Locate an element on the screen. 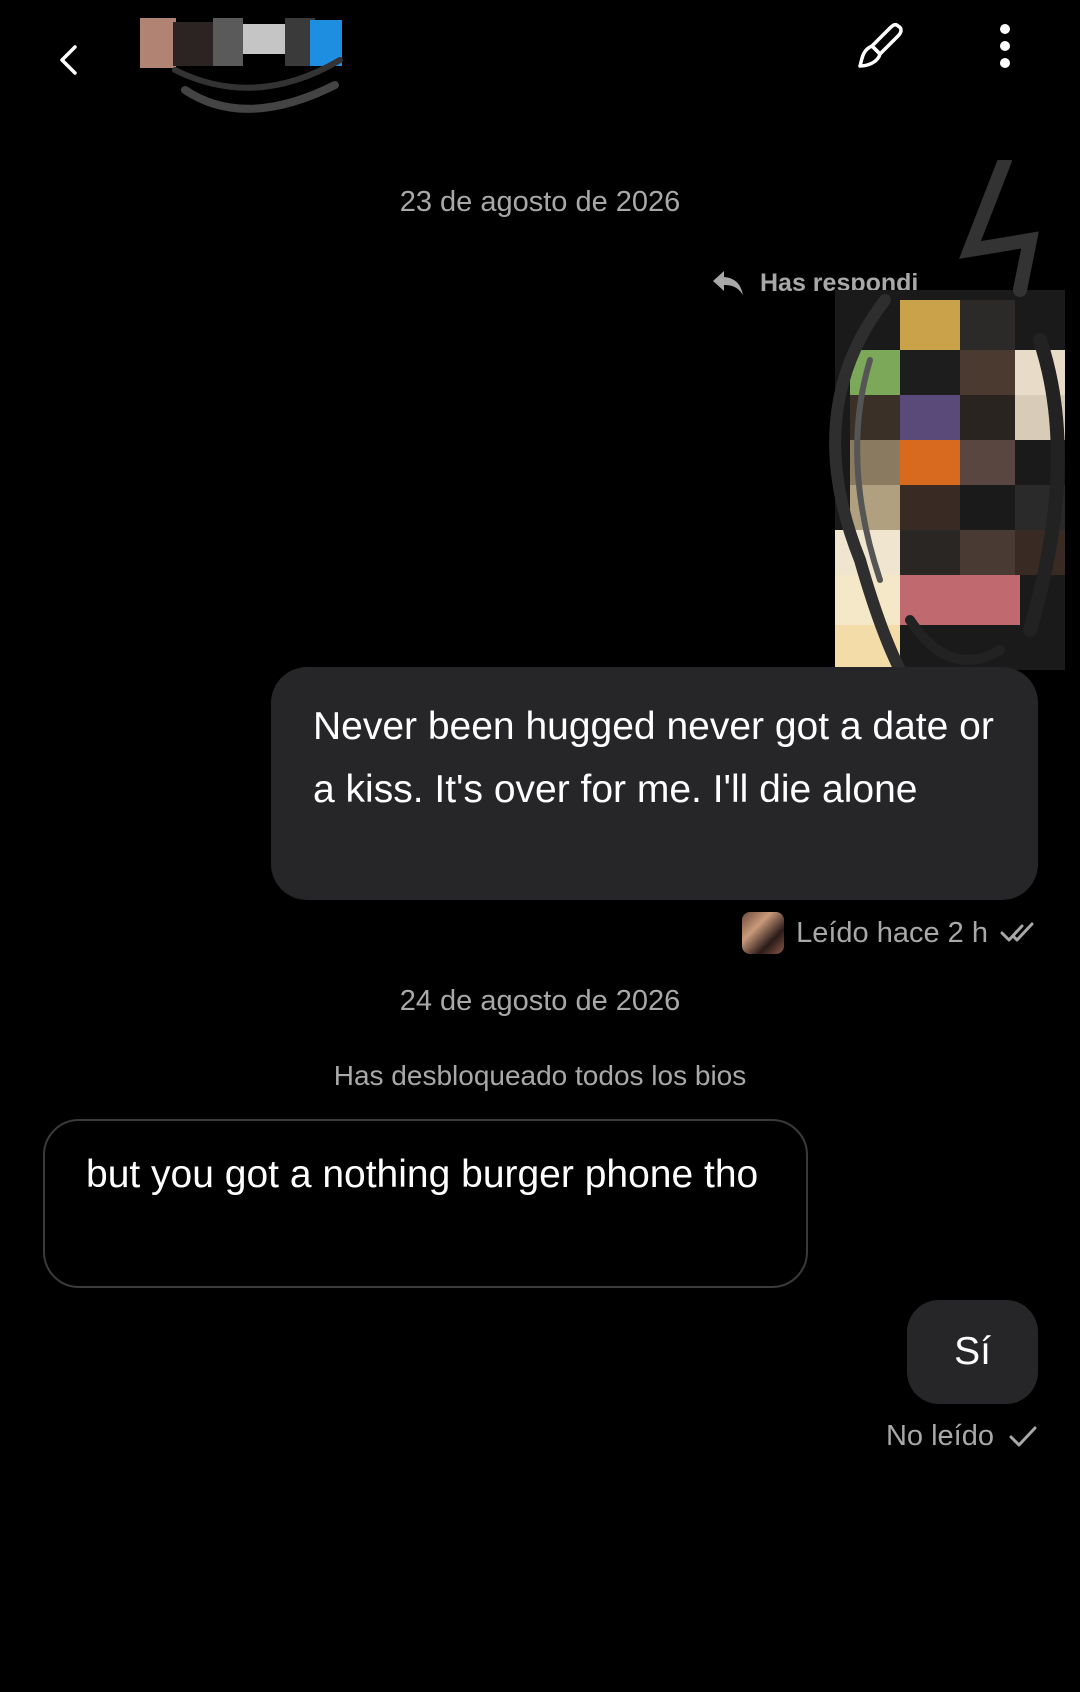 Image resolution: width=1080 pixels, height=1692 pixels. back-button is located at coordinates (70, 60).